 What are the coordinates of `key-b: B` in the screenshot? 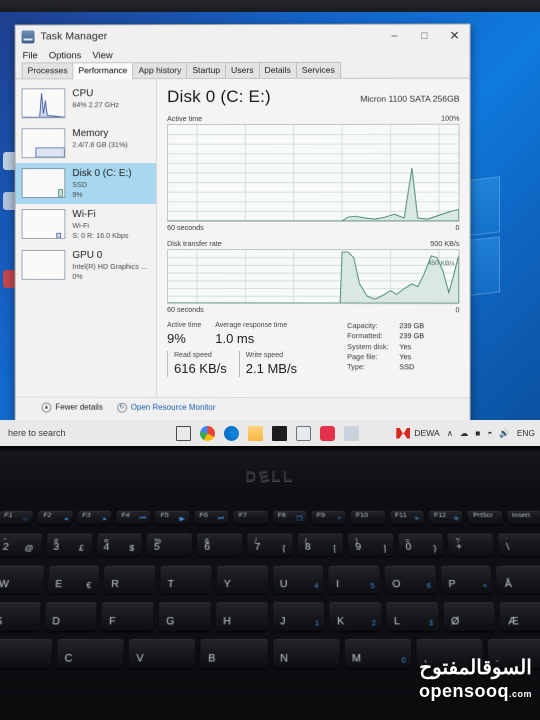 It's located at (234, 654).